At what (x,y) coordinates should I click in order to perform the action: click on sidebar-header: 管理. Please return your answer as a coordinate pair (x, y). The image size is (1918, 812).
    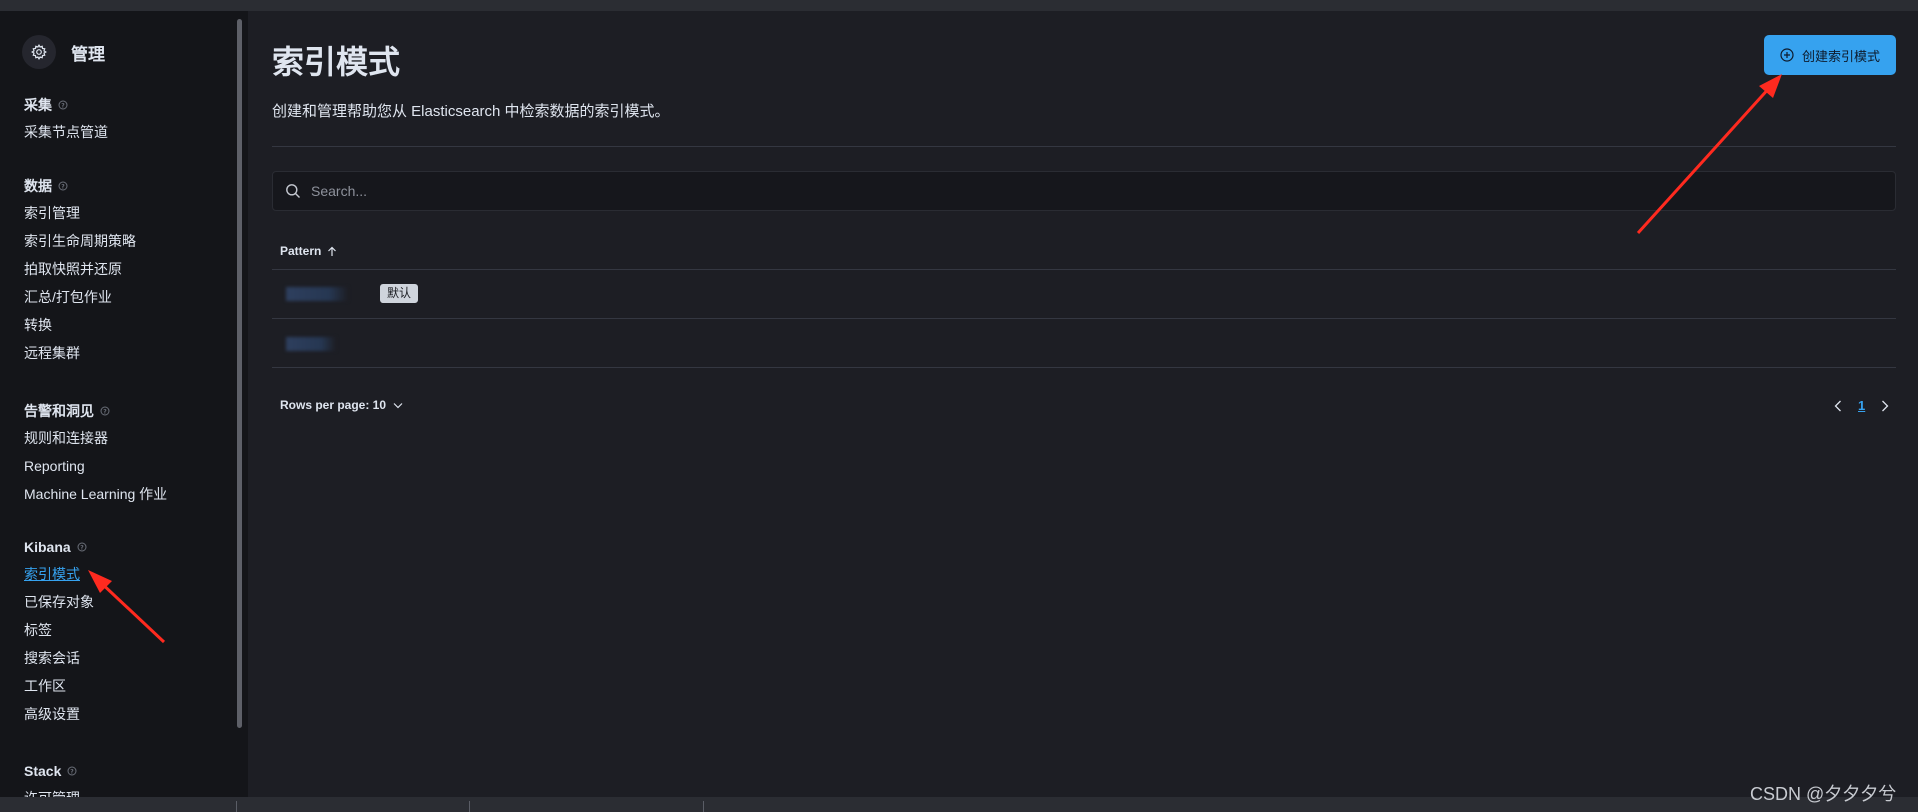
    Looking at the image, I should click on (63, 52).